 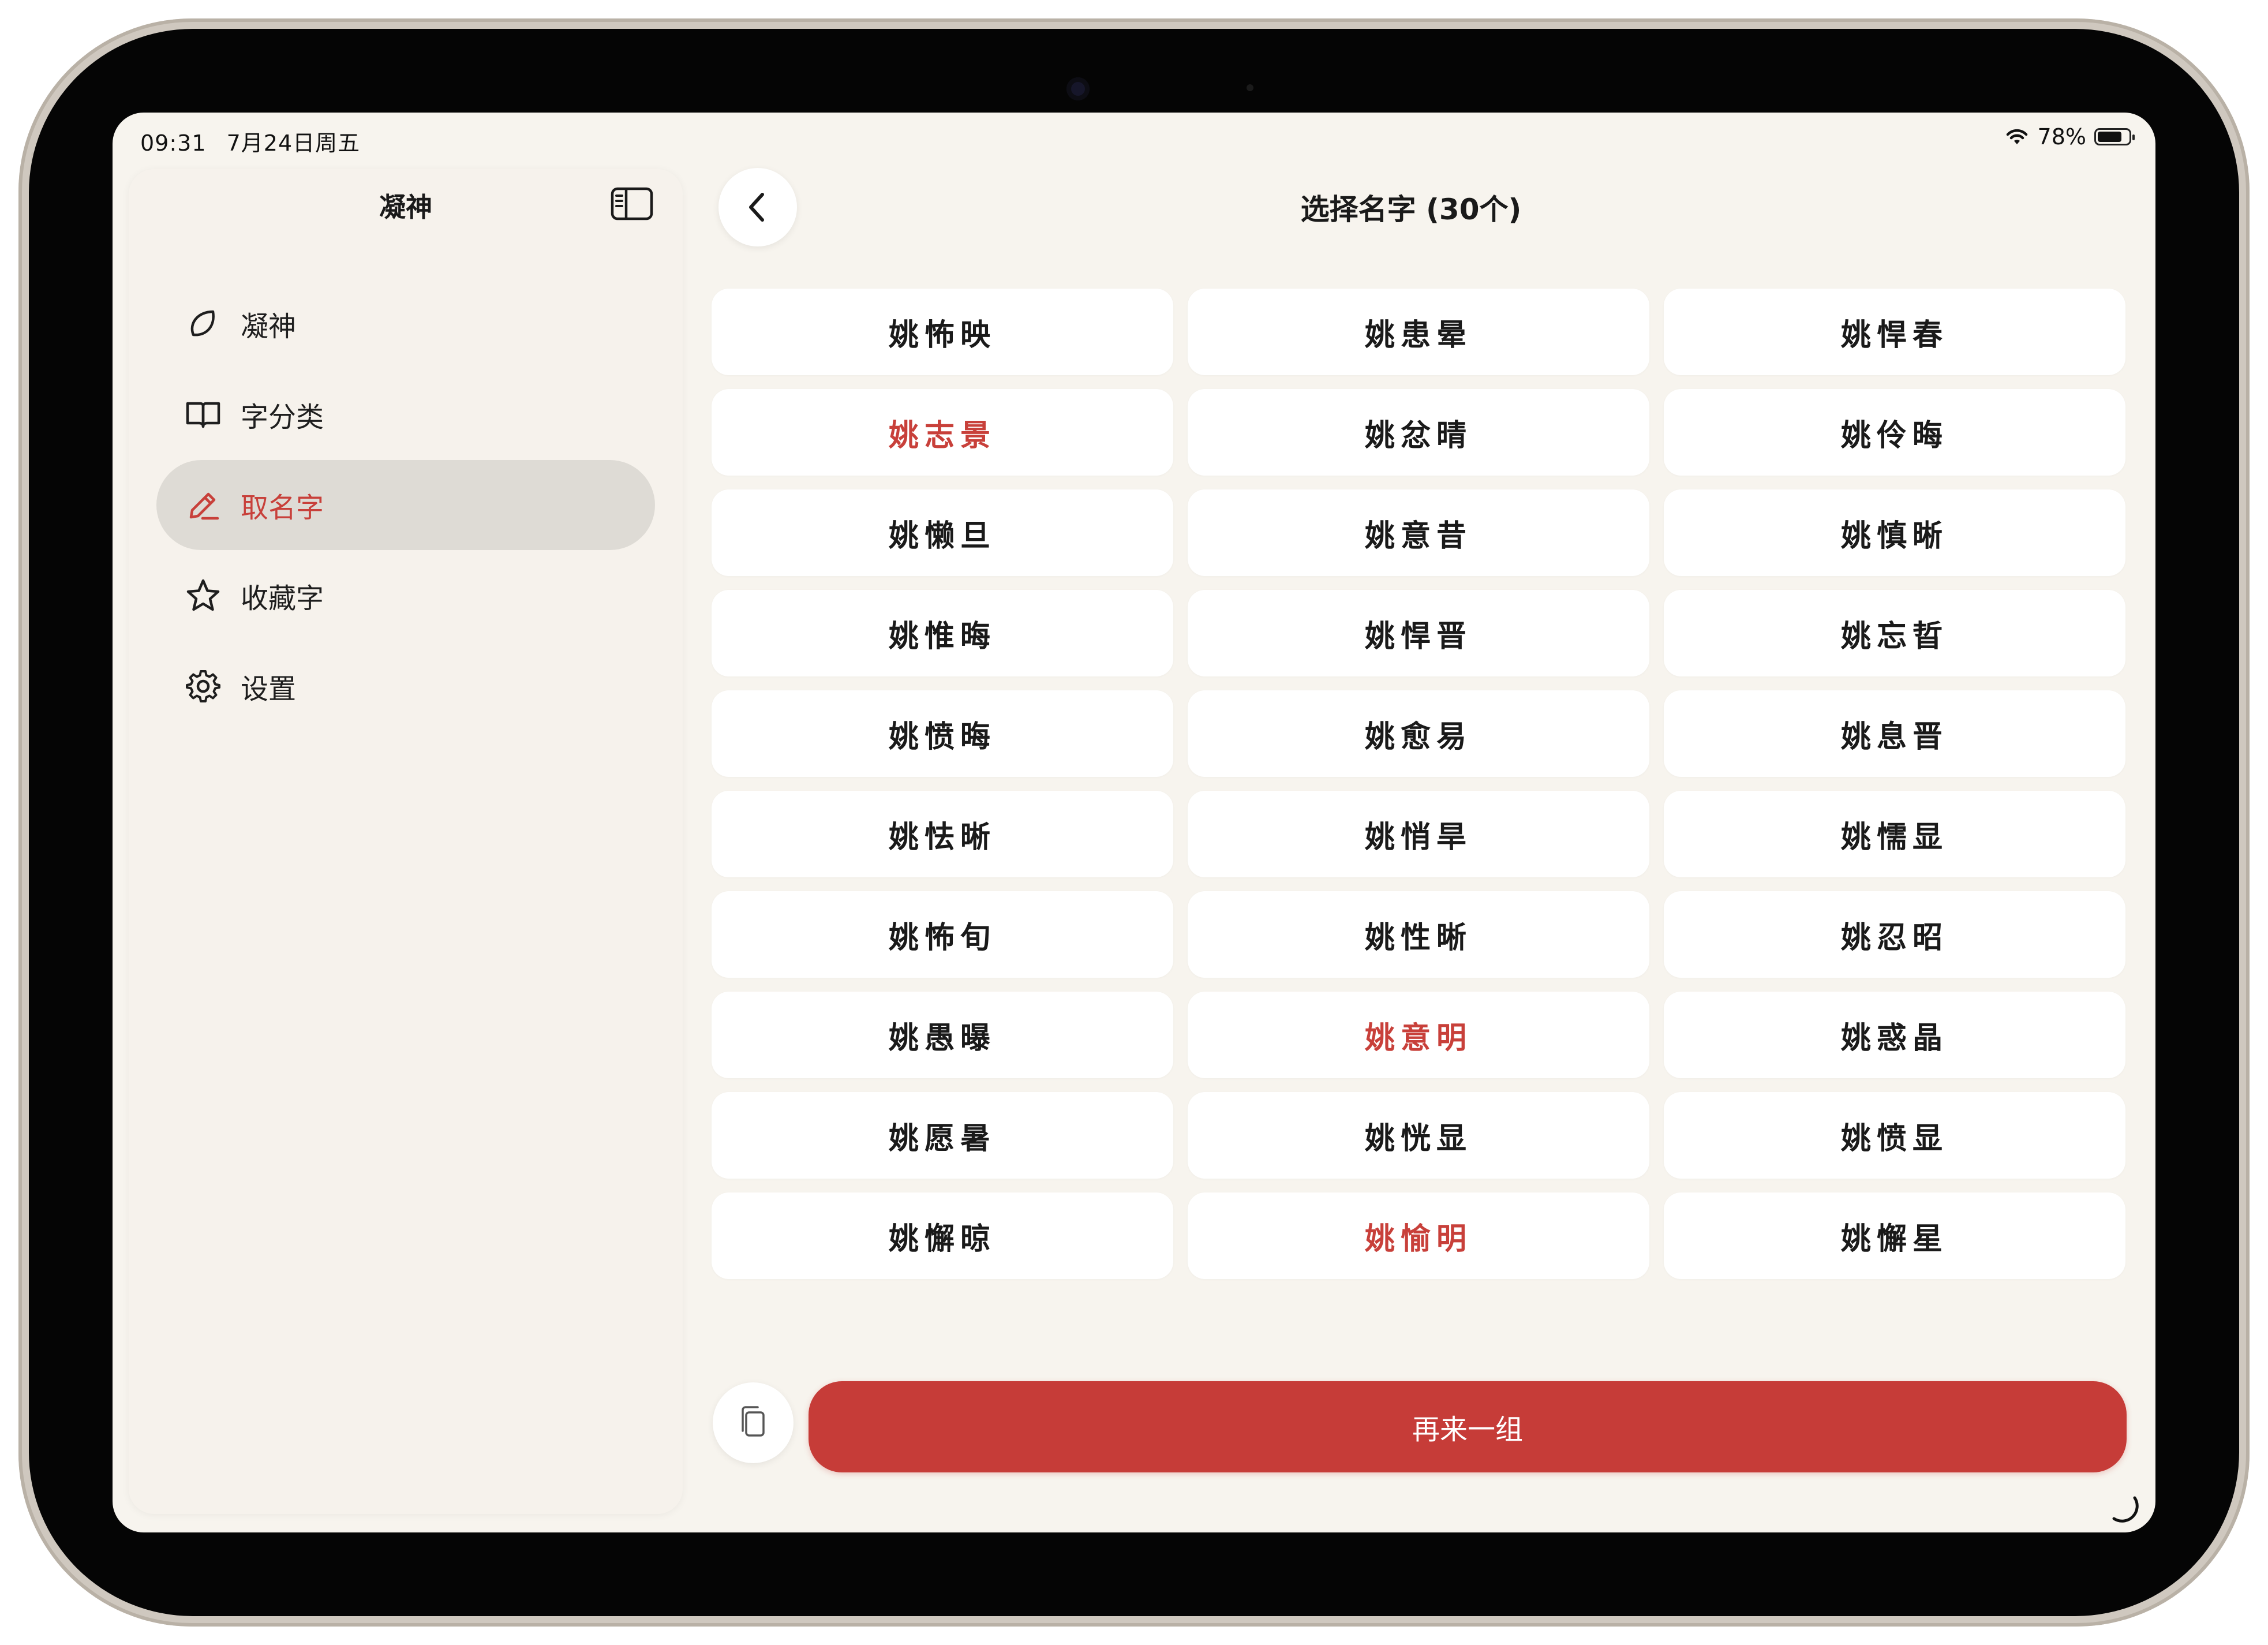 What do you see at coordinates (203, 686) in the screenshot?
I see `gear-icon` at bounding box center [203, 686].